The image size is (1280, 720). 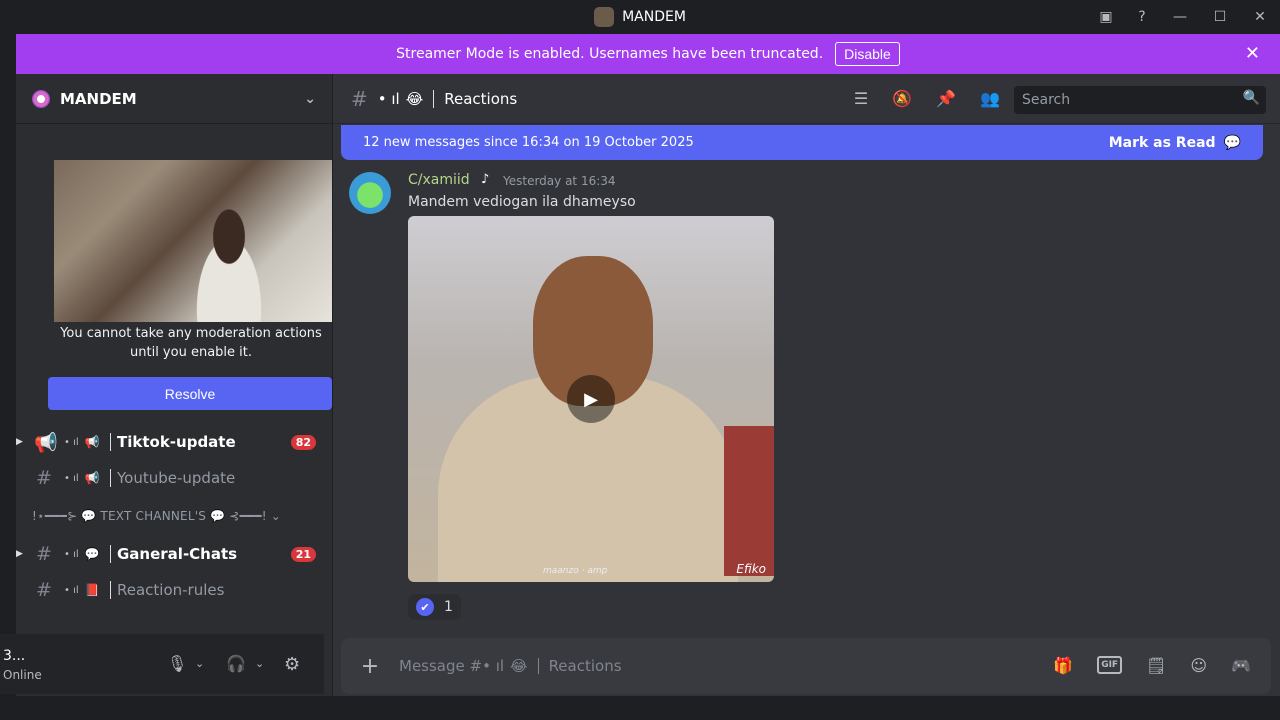 I want to click on minimize-button: —, so click(x=1180, y=17).